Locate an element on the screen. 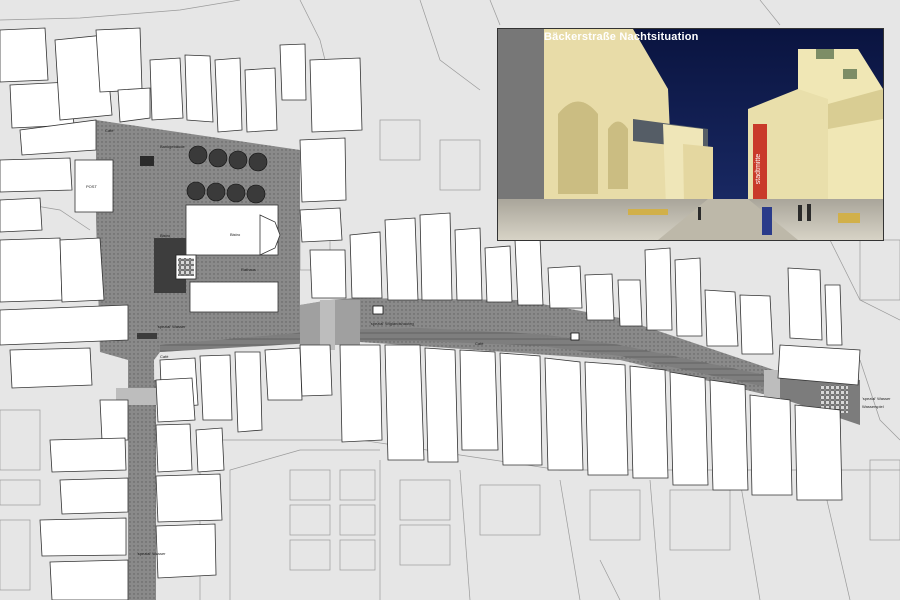 This screenshot has height=600, width=900. map-label-cafe-2: Café is located at coordinates (164, 356).